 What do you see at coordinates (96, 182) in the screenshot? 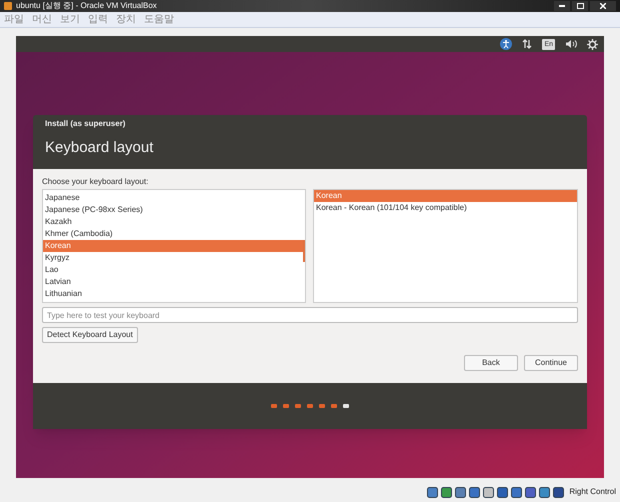
I see `prompt-label: Choose your keyboard layout:` at bounding box center [96, 182].